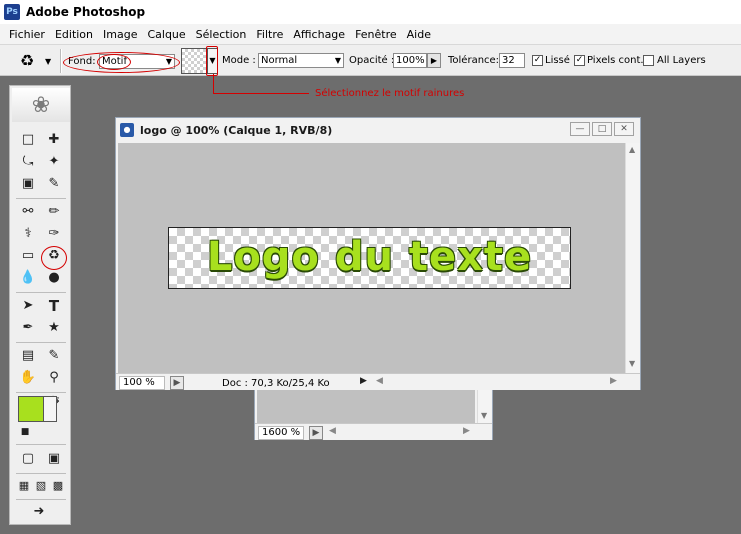 The height and width of the screenshot is (534, 741). Describe the element at coordinates (120, 34) in the screenshot. I see `menu-image: Image` at that location.